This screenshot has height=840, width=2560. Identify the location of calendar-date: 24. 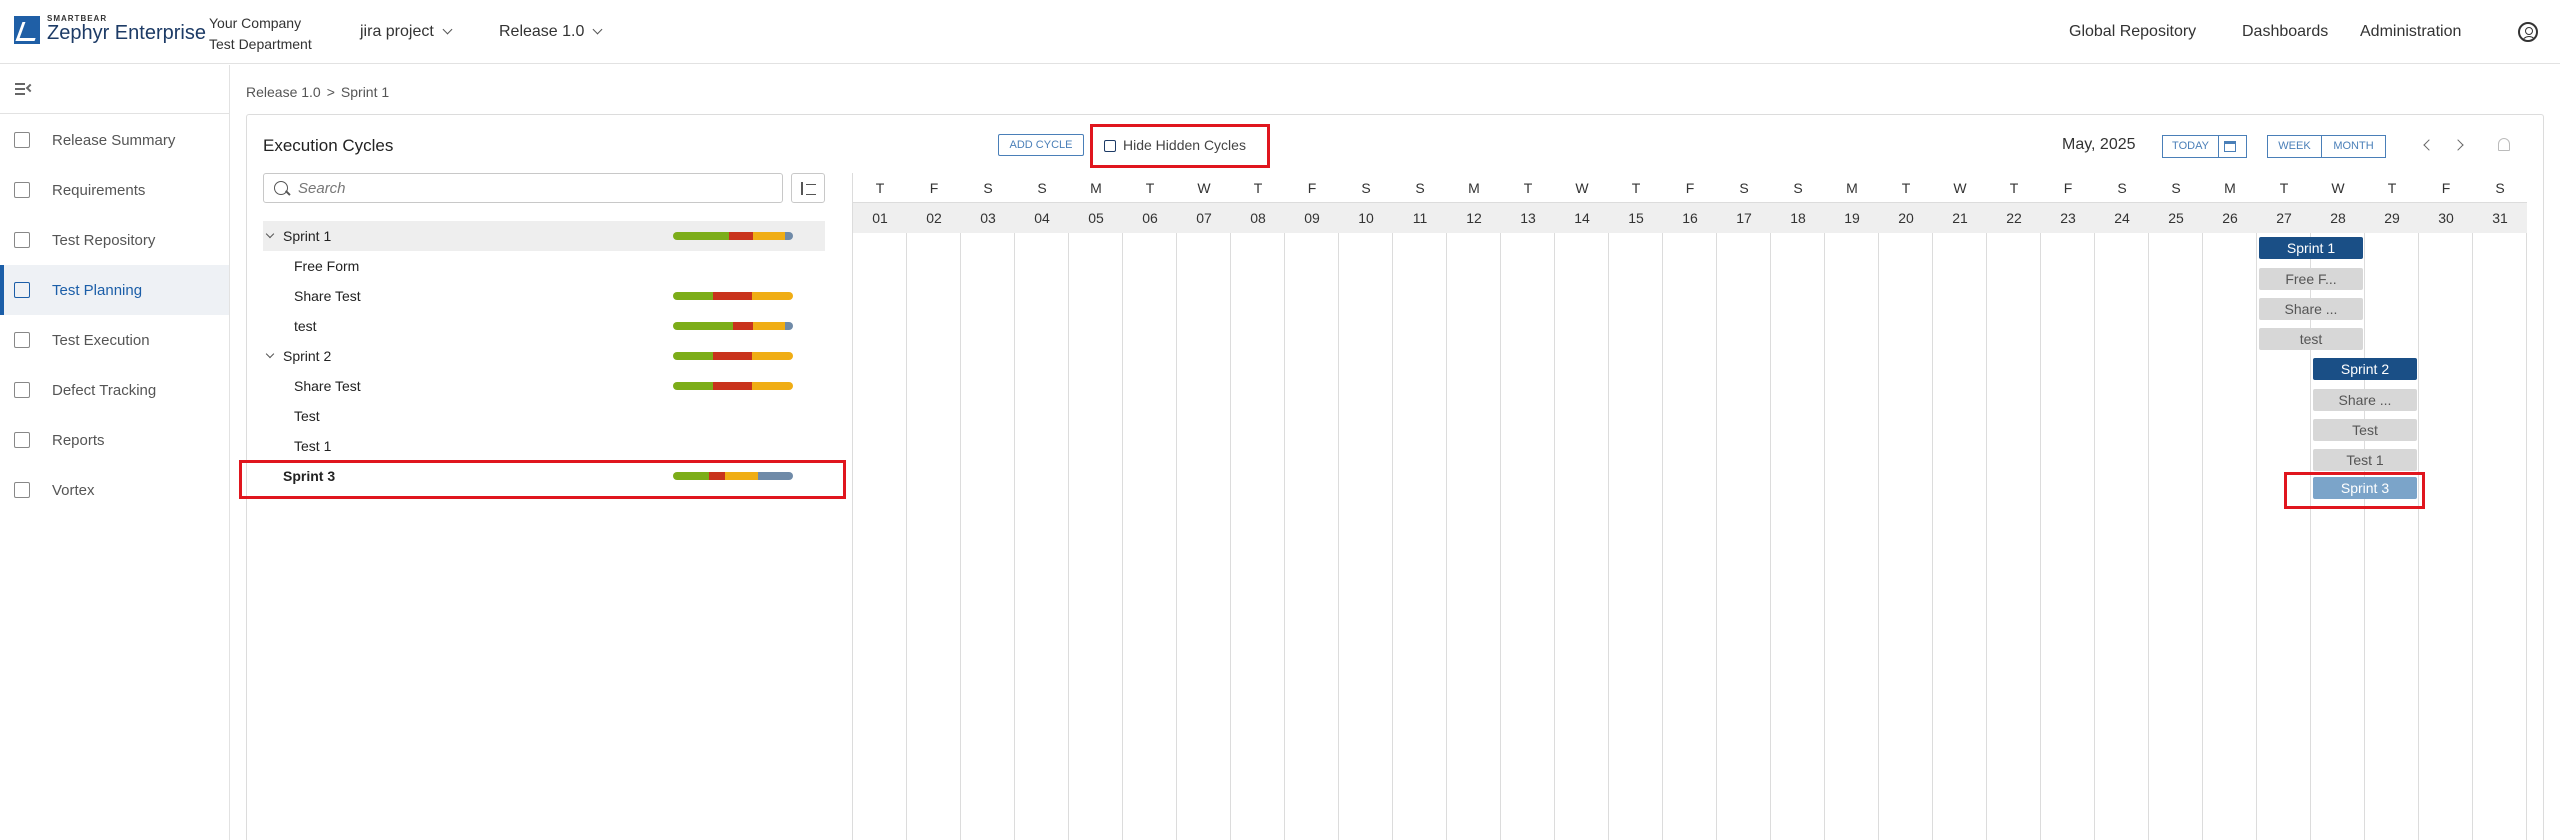
(2122, 218).